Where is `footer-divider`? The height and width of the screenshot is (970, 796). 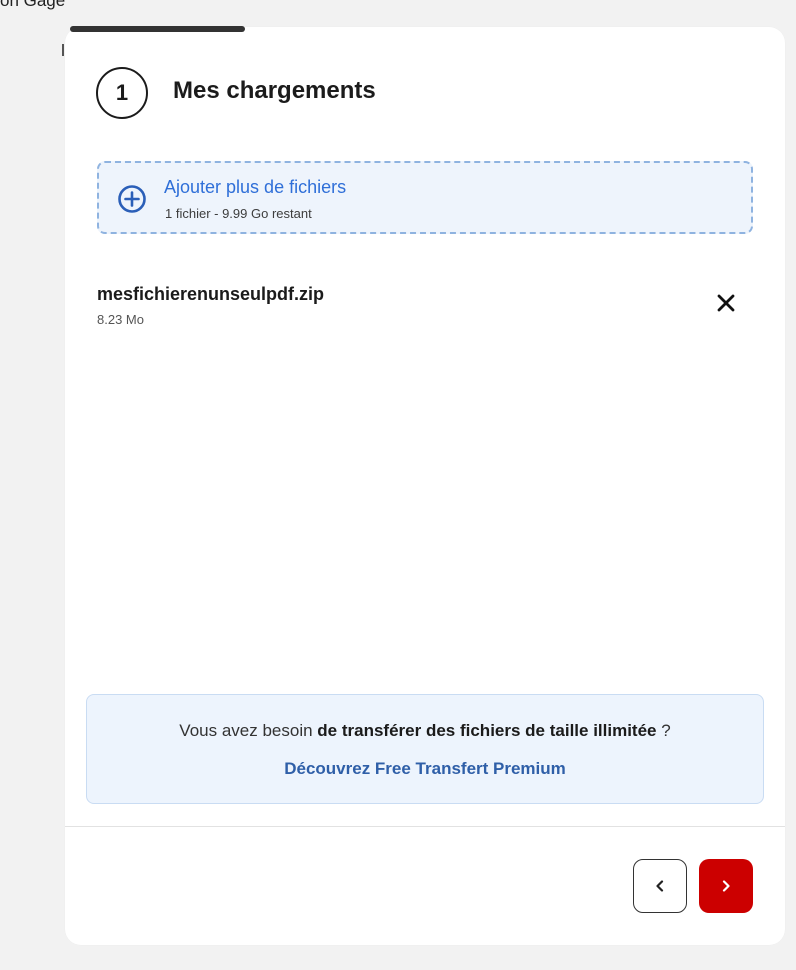 footer-divider is located at coordinates (425, 826).